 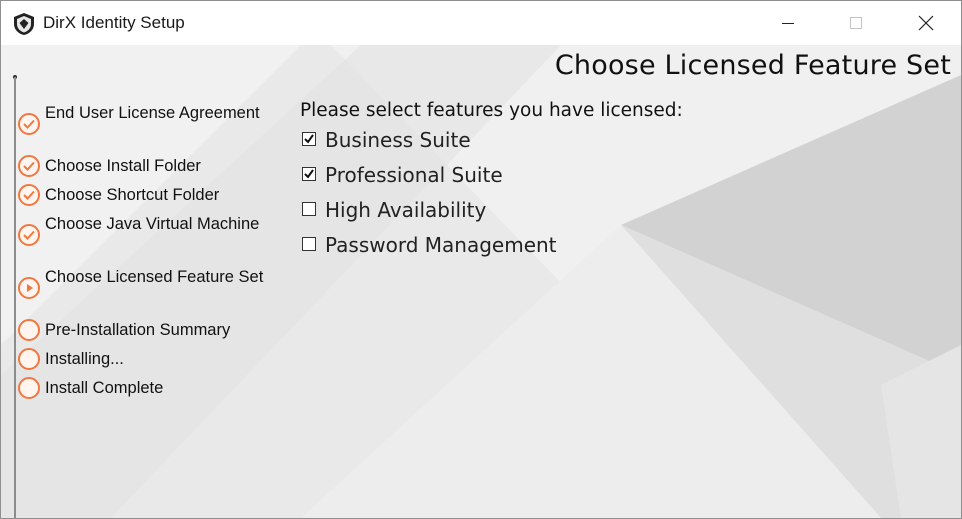 I want to click on step-label: Choose Java Virtual Machine, so click(x=152, y=224).